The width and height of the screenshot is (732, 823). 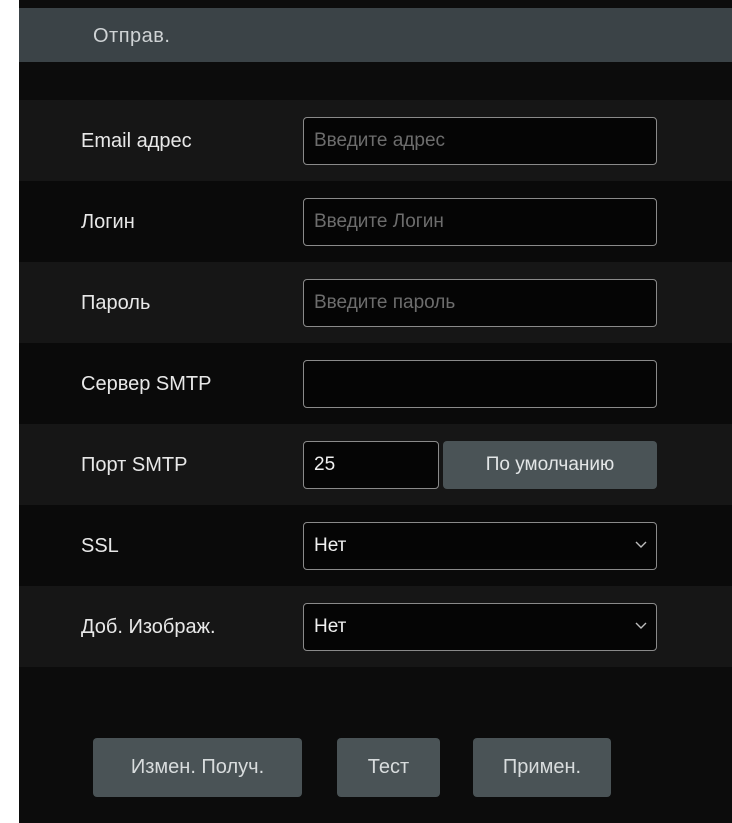 I want to click on login-label: Логин, so click(x=108, y=222).